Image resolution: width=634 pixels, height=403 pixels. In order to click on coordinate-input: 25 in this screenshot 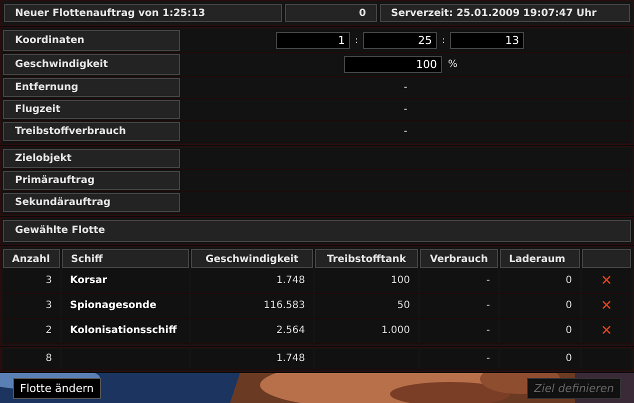, I will do `click(400, 40)`.